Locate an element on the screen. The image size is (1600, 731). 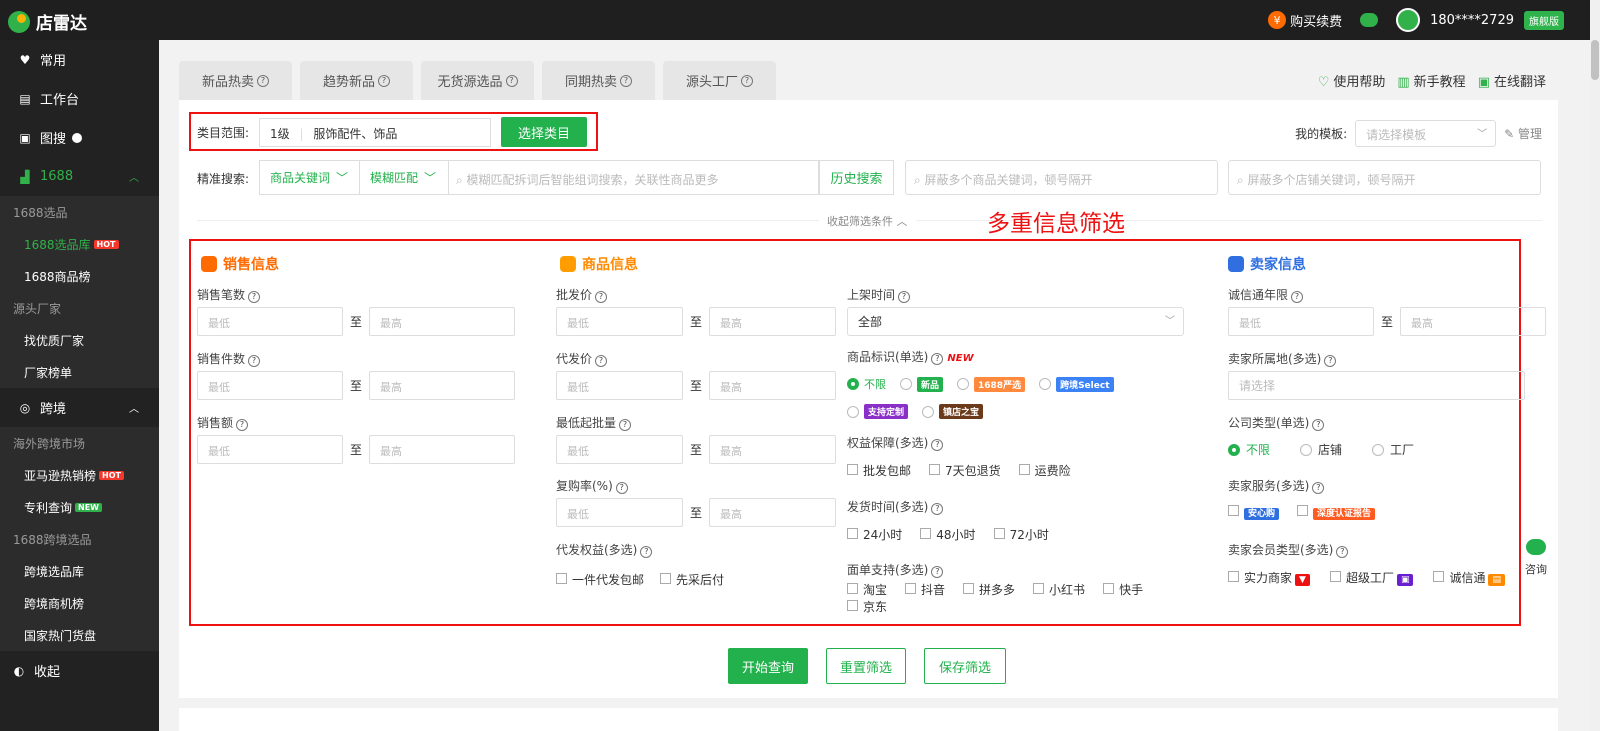
checkbox-xiaohongshu: 小红书 is located at coordinates (1059, 589).